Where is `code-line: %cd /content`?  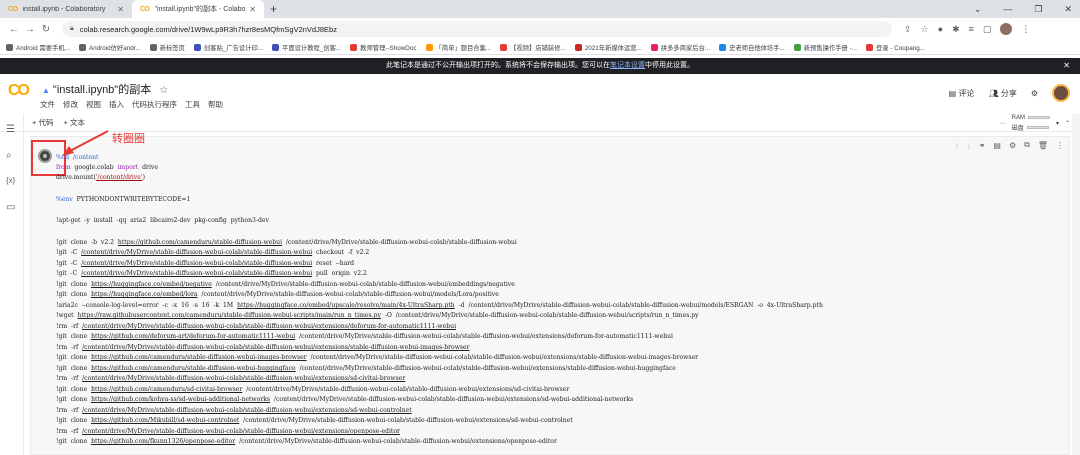 code-line: %cd /content is located at coordinates (77, 157).